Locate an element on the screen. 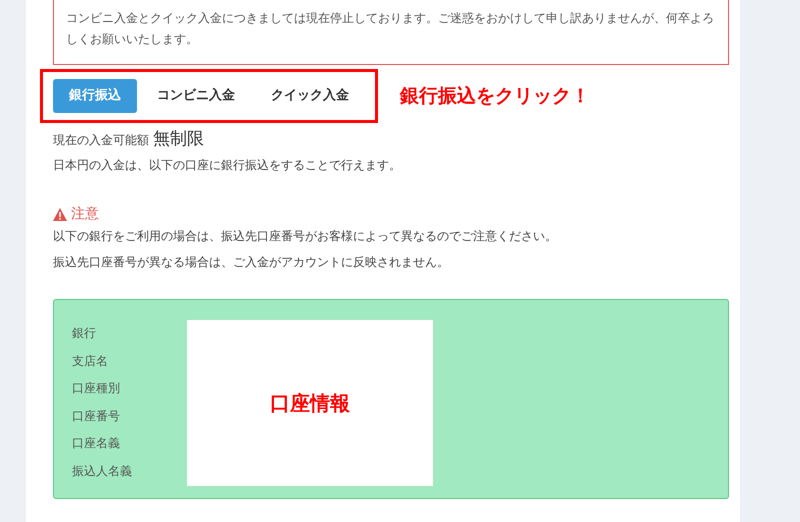  tab: クイック入金 is located at coordinates (310, 95).